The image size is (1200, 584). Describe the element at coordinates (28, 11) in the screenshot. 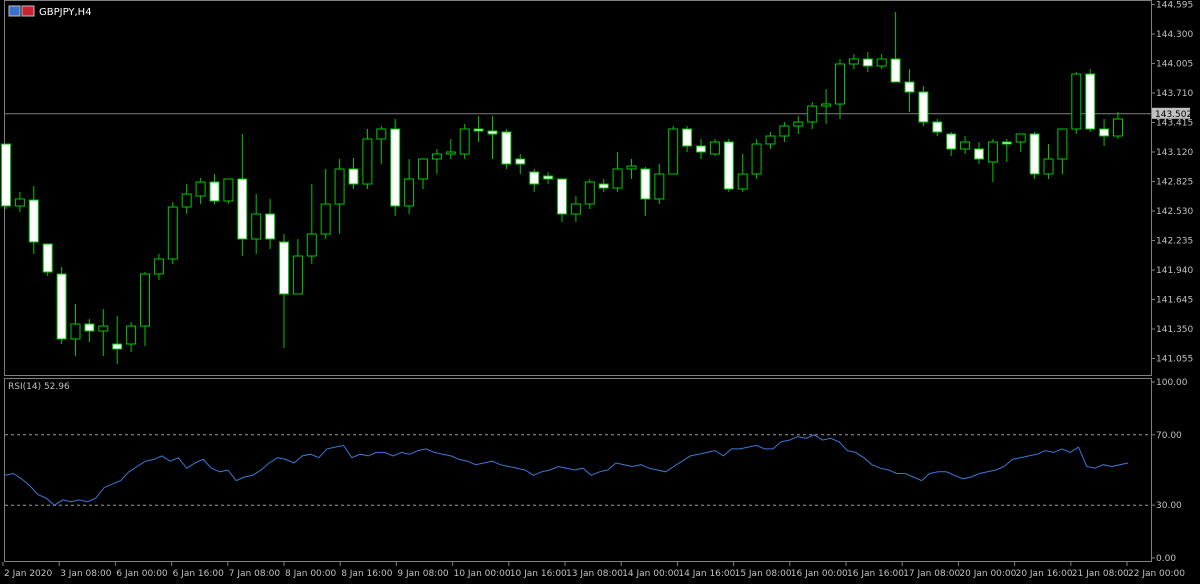

I see `flag-icon` at that location.